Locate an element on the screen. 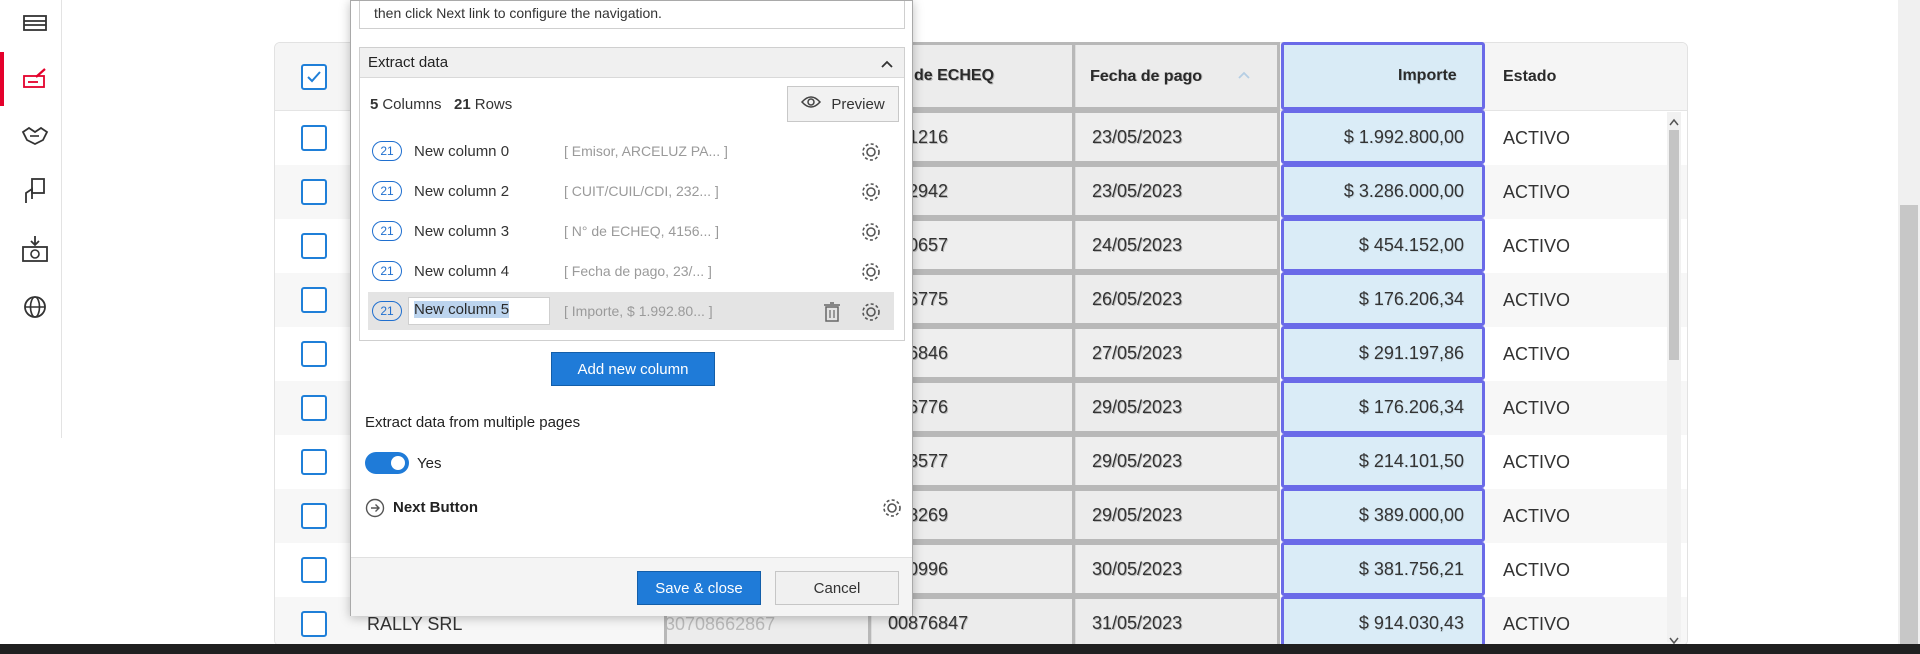  multi-pages-label: Extract data from multiple pages is located at coordinates (473, 422).